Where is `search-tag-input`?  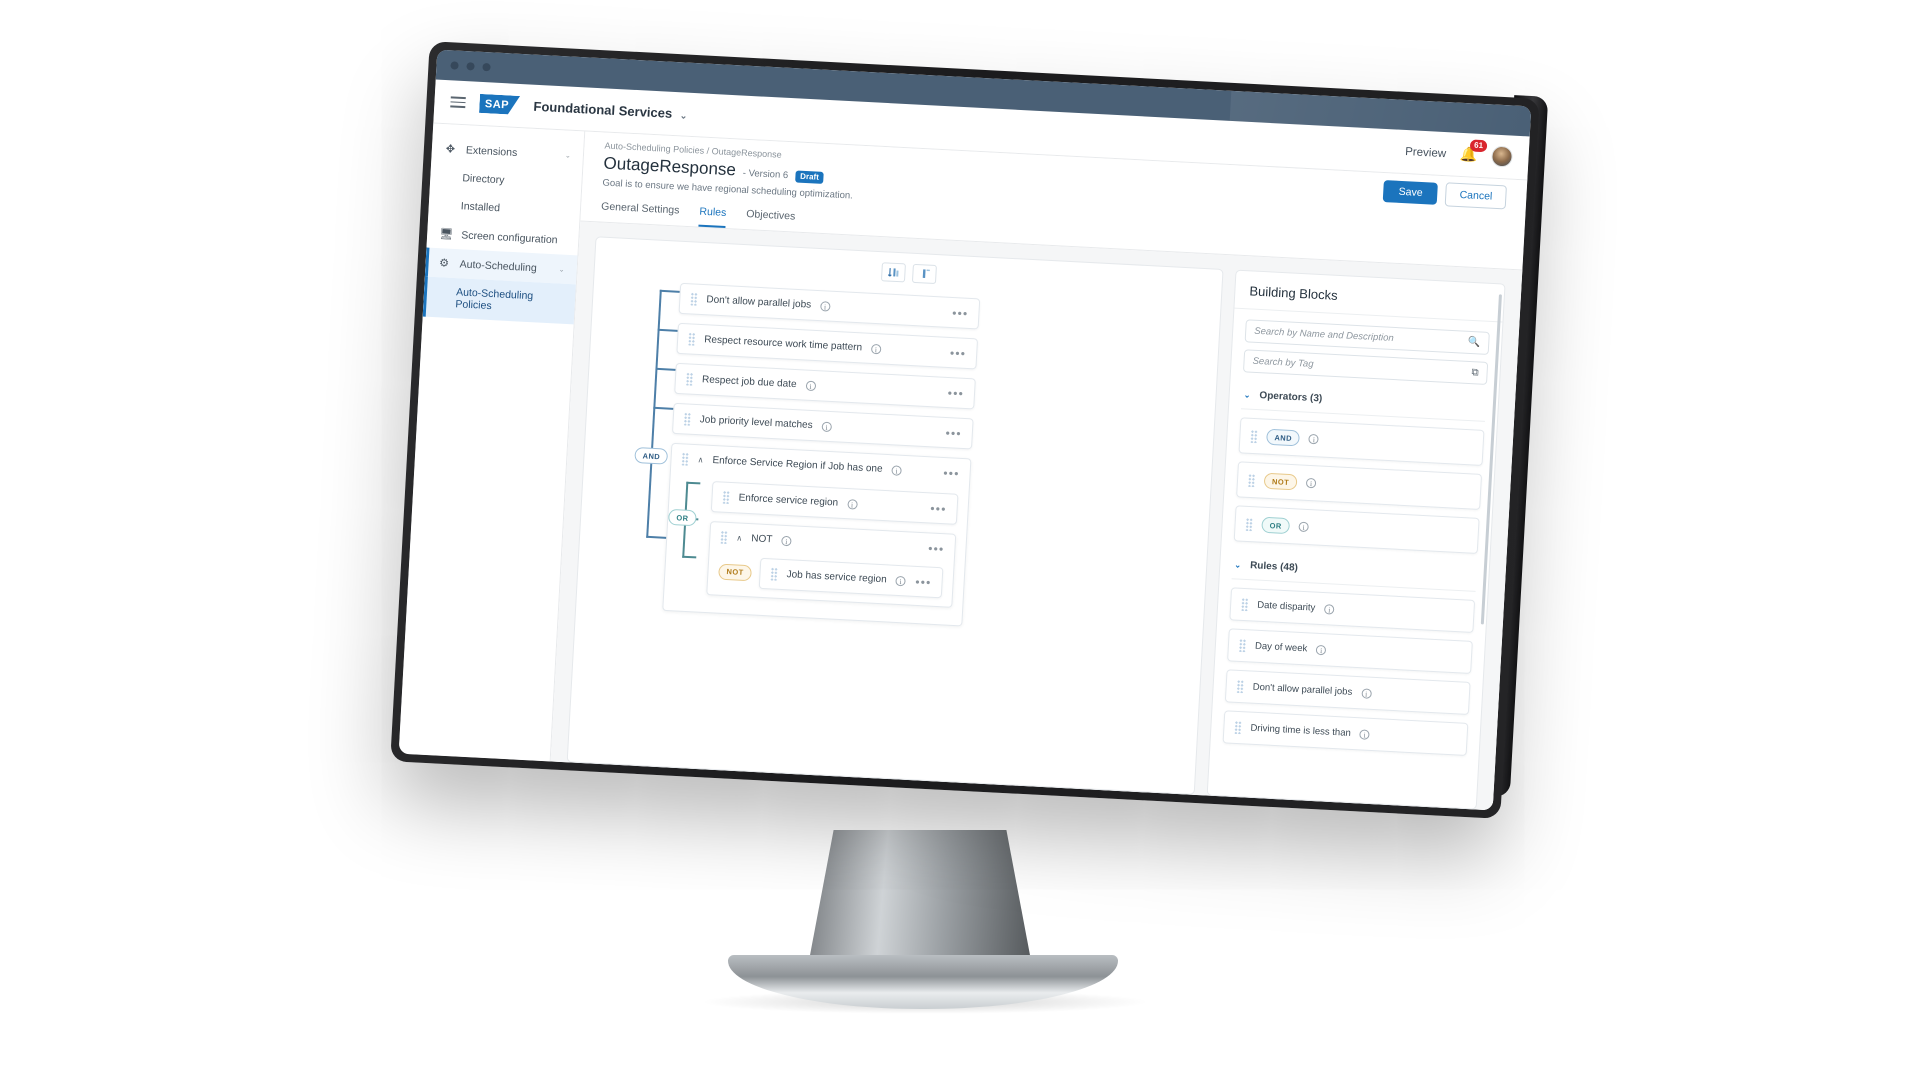 search-tag-input is located at coordinates (1362, 367).